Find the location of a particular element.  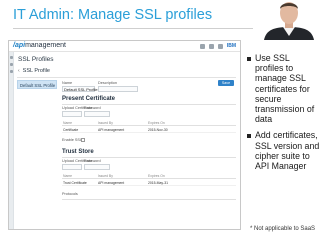

slide-title: IT Admin: Manage SSL profiles is located at coordinates (113, 15).